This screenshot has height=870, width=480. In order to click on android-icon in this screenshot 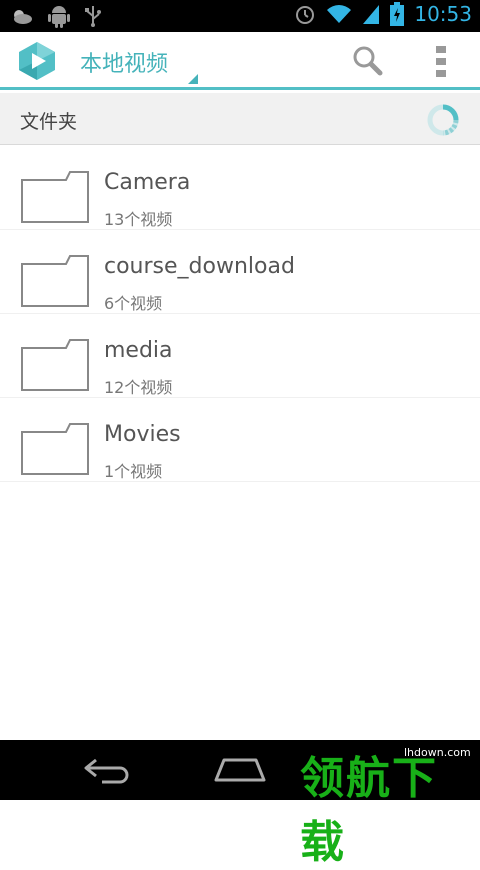, I will do `click(59, 16)`.